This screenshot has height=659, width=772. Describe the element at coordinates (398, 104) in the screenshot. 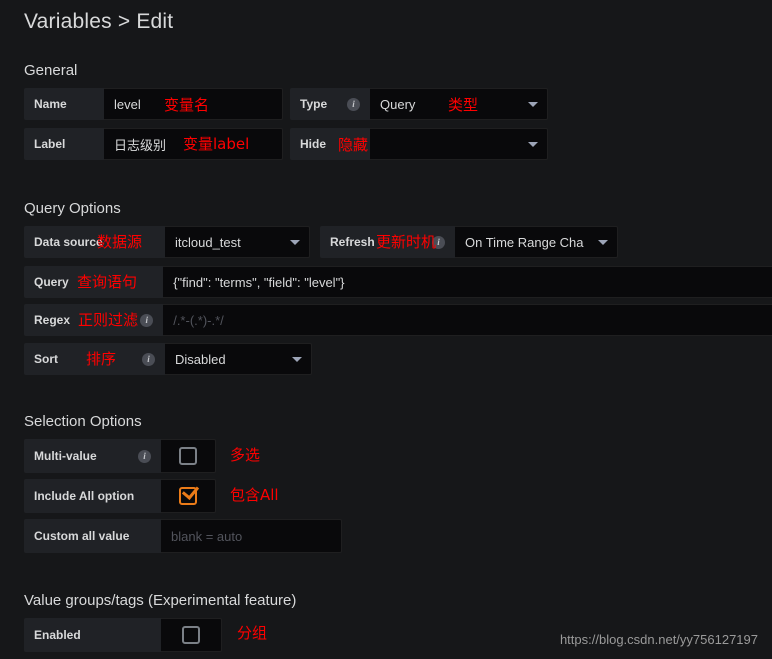

I see `type-select-value: Query` at that location.